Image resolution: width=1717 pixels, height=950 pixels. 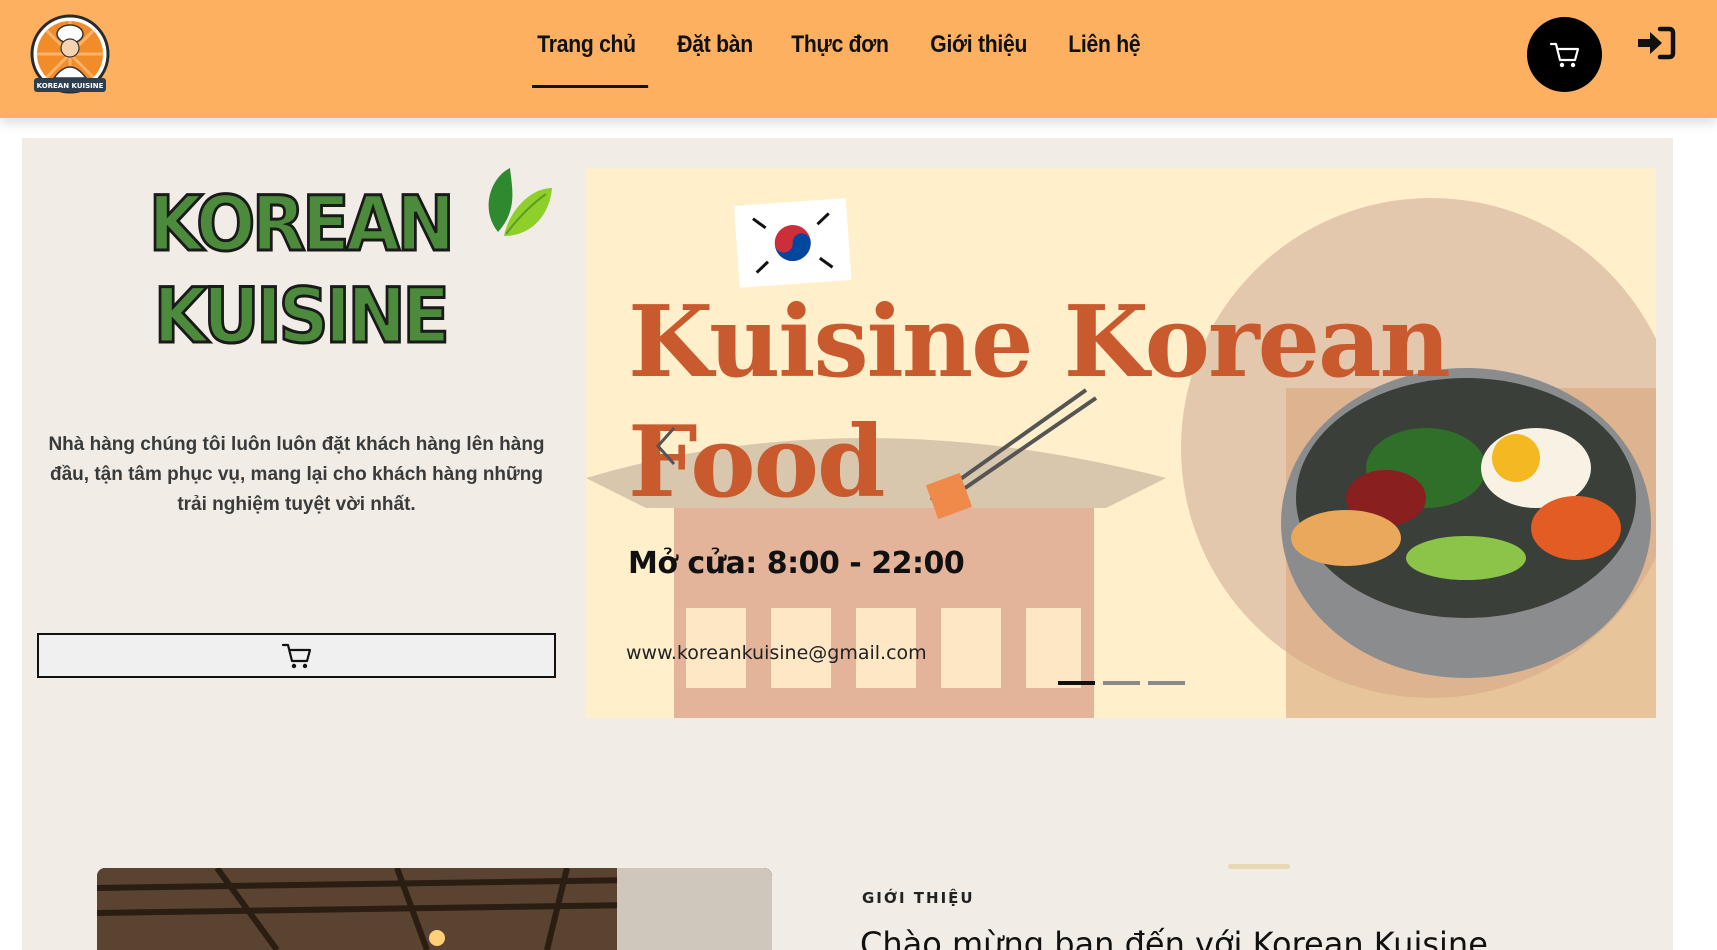 I want to click on nav-contact: Liên hệ, so click(x=1111, y=53).